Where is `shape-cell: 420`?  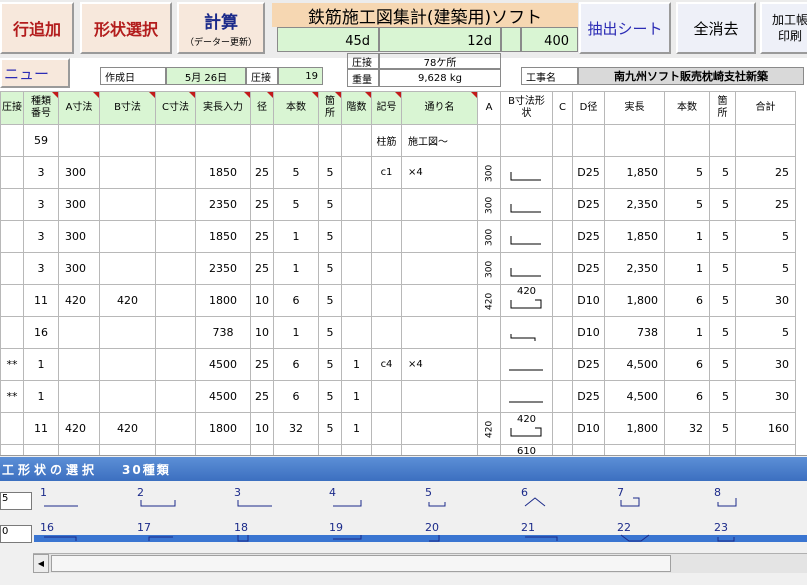 shape-cell: 420 is located at coordinates (526, 300).